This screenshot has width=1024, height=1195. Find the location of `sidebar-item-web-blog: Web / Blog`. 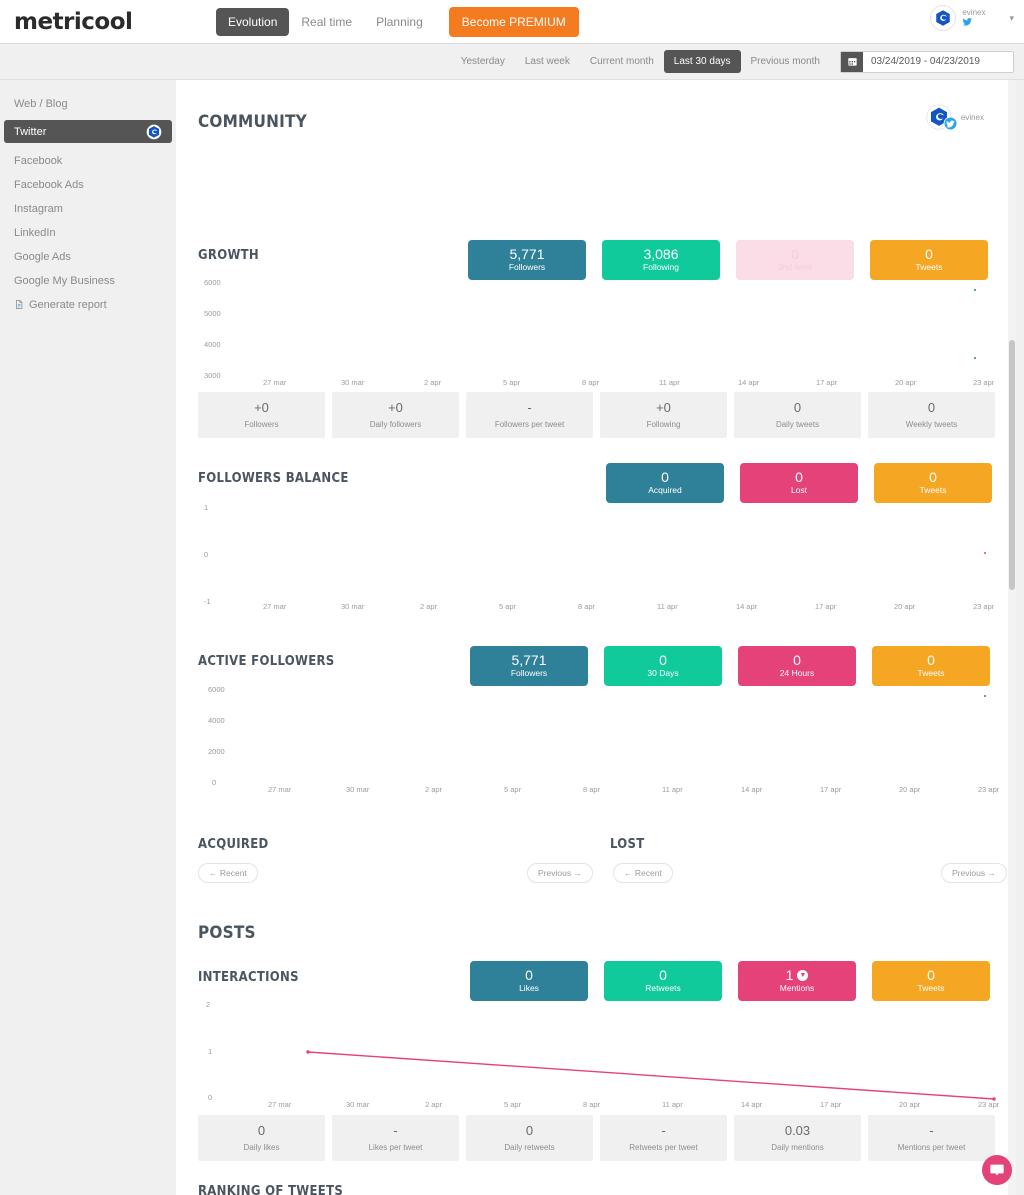

sidebar-item-web-blog: Web / Blog is located at coordinates (88, 103).